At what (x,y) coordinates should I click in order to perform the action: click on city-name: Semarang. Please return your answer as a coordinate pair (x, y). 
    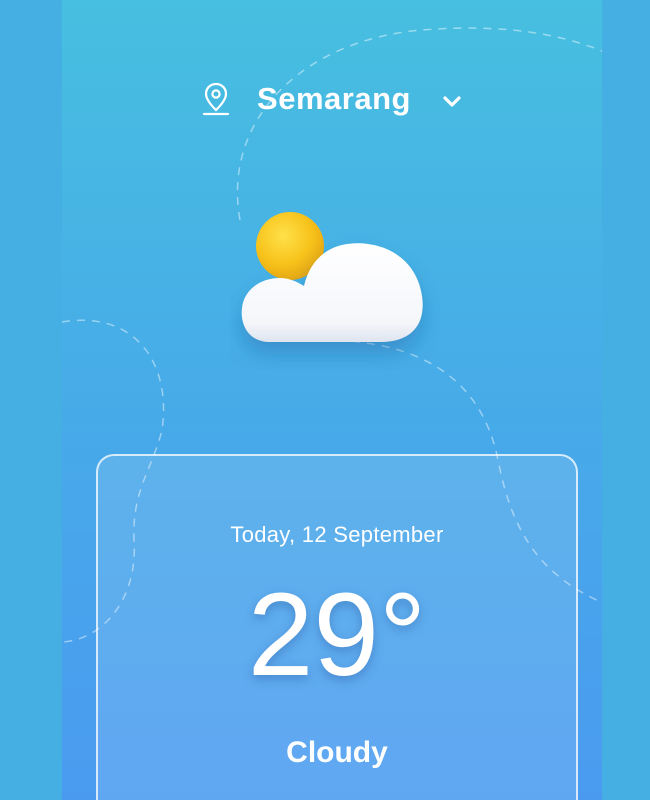
    Looking at the image, I should click on (334, 98).